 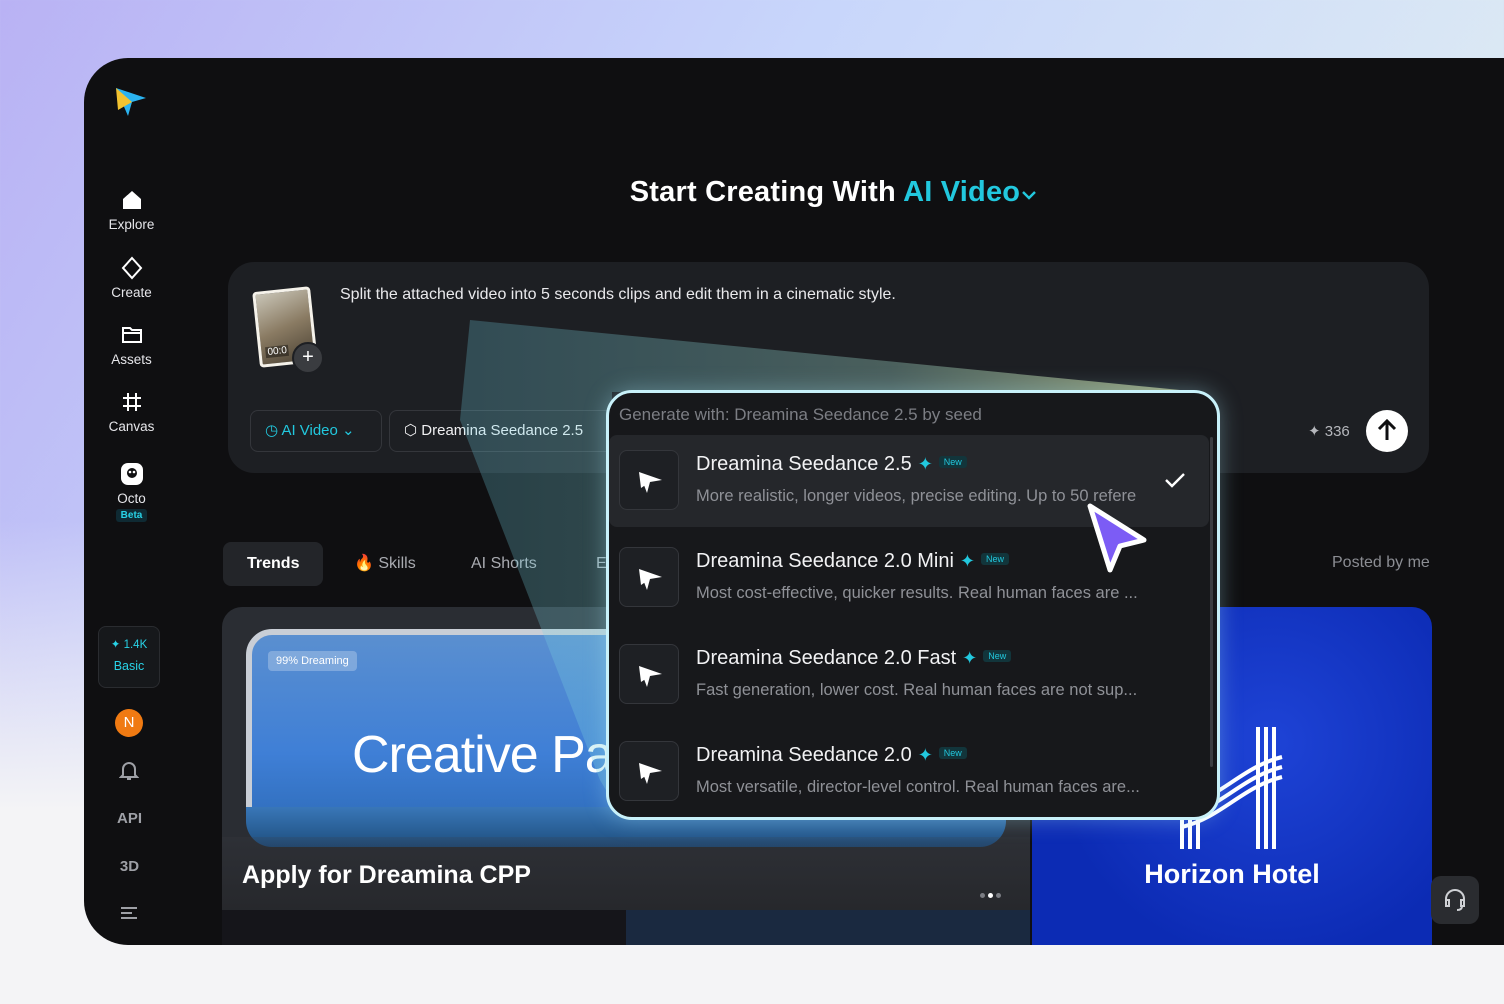 I want to click on folder-icon, so click(x=131, y=335).